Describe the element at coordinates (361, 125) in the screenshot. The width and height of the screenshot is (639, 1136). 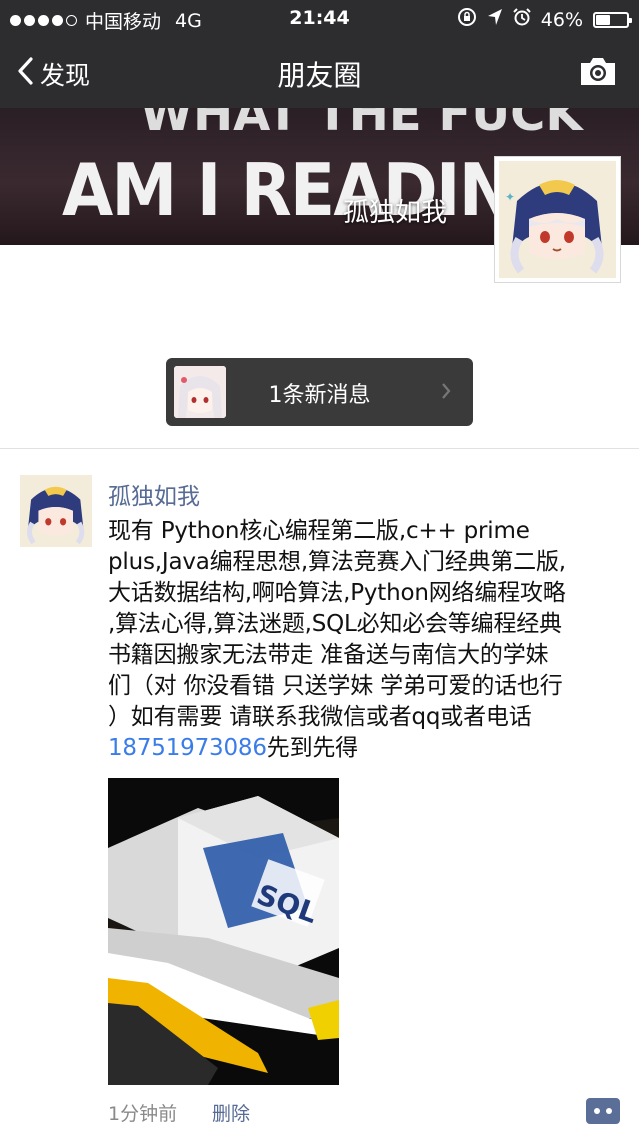
I see `cover-text-top: WHAT THE FUCK` at that location.